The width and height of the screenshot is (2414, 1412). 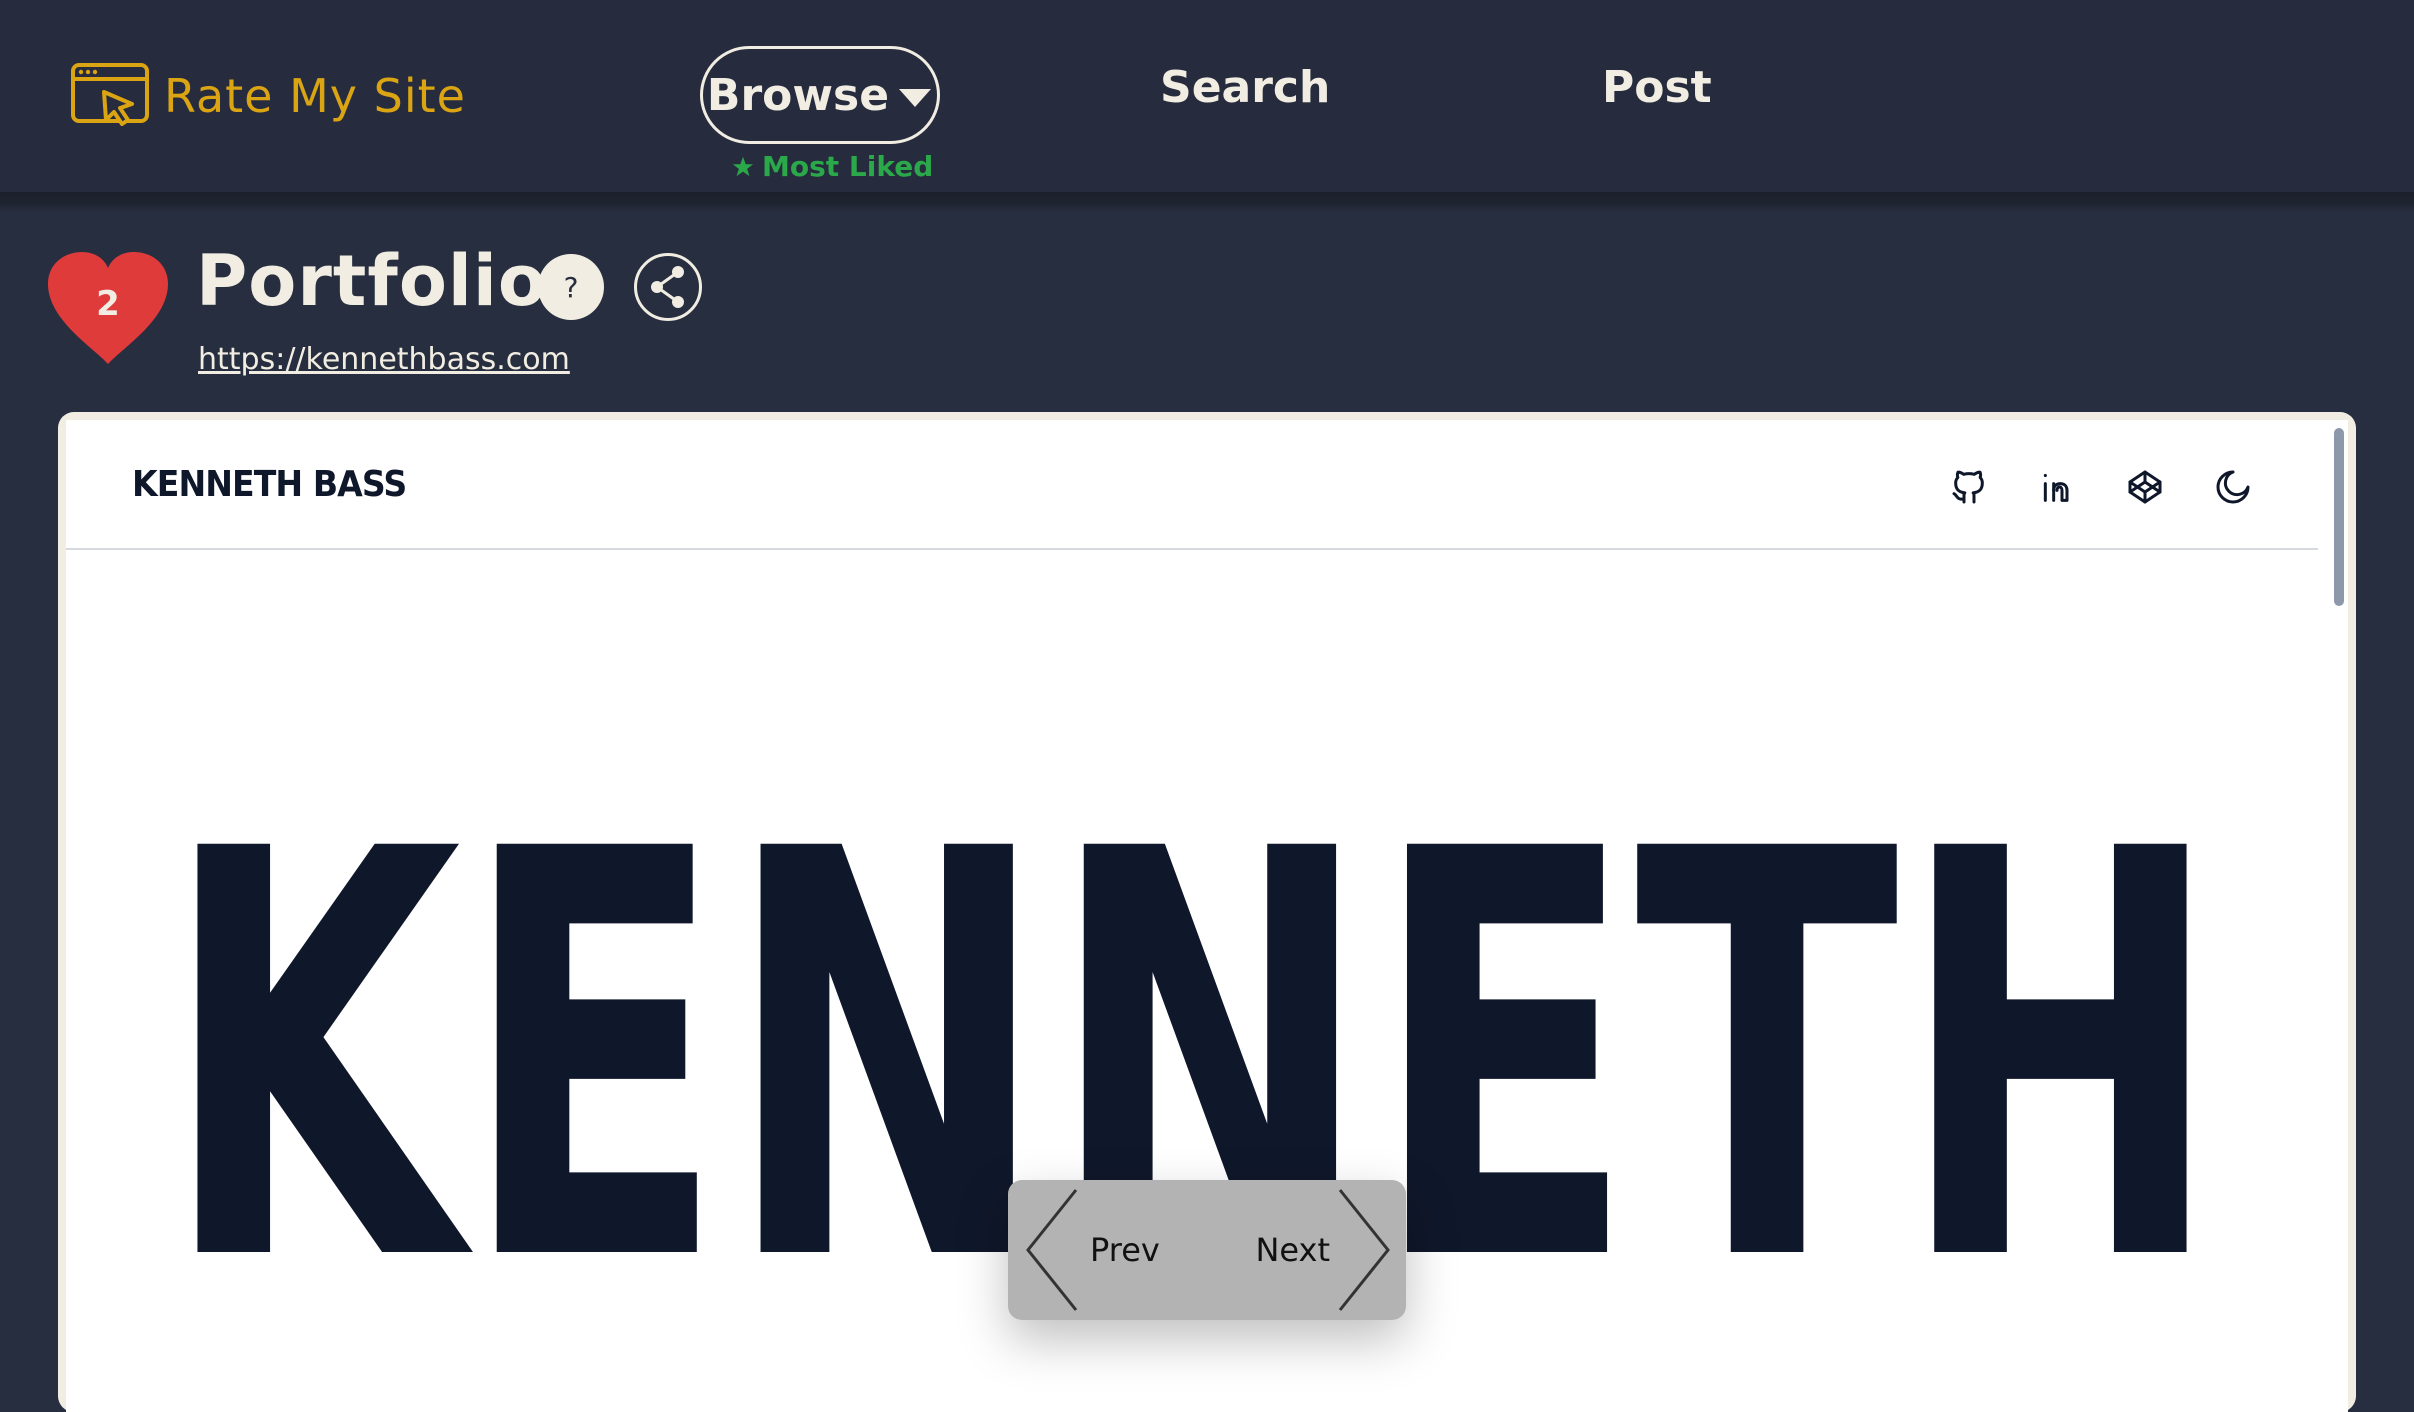 I want to click on moon-icon, so click(x=2233, y=487).